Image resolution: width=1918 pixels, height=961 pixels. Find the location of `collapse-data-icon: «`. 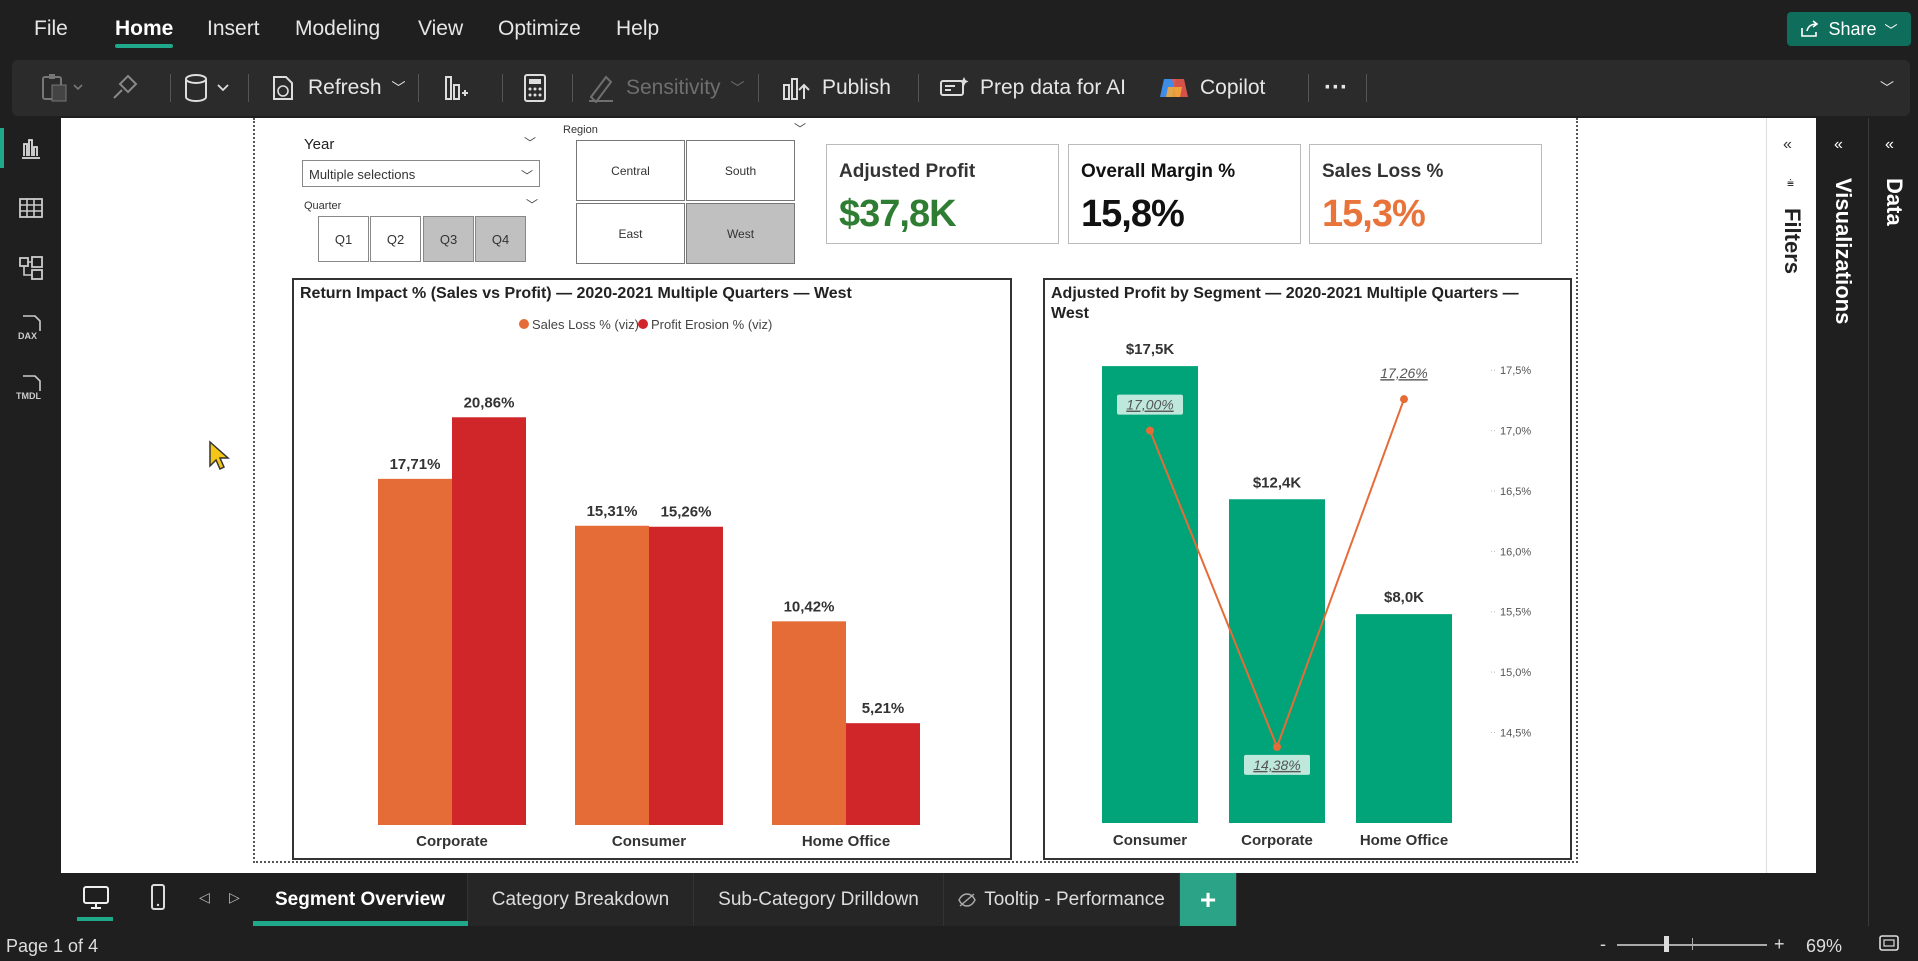

collapse-data-icon: « is located at coordinates (1889, 145).